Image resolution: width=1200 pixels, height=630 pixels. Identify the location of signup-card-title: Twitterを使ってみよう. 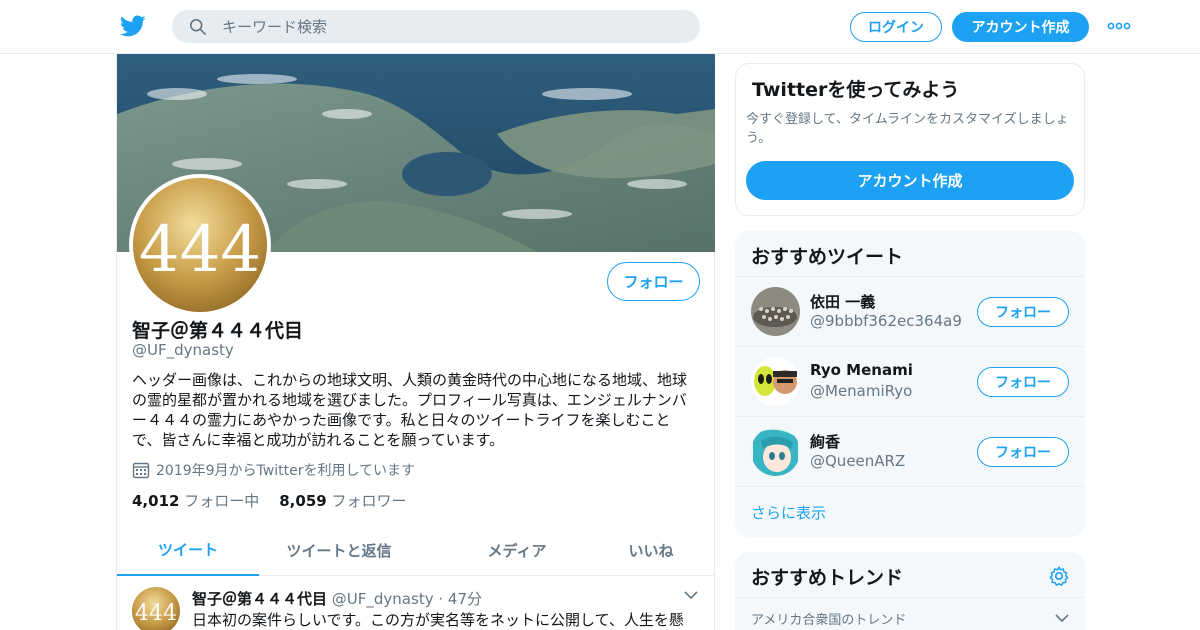
(856, 90).